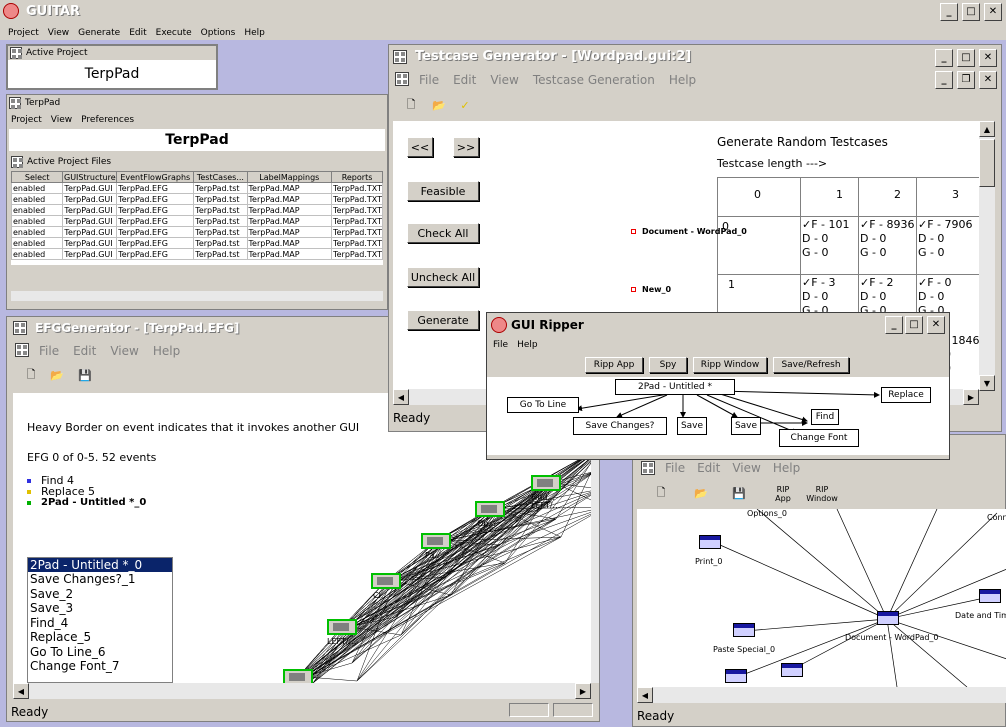 This screenshot has width=1006, height=727. Describe the element at coordinates (174, 33) in the screenshot. I see `menu-execute: Execute` at that location.